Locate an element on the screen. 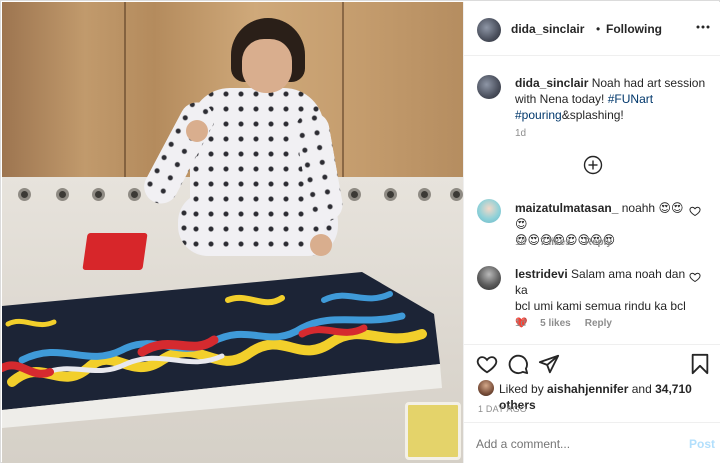 The height and width of the screenshot is (463, 720). comment-text-line2: bcl umi kami semua rindu ka bcl is located at coordinates (600, 306).